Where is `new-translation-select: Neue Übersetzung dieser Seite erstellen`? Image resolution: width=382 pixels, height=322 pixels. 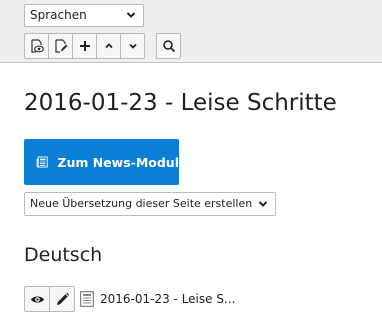 new-translation-select: Neue Übersetzung dieser Seite erstellen is located at coordinates (150, 204).